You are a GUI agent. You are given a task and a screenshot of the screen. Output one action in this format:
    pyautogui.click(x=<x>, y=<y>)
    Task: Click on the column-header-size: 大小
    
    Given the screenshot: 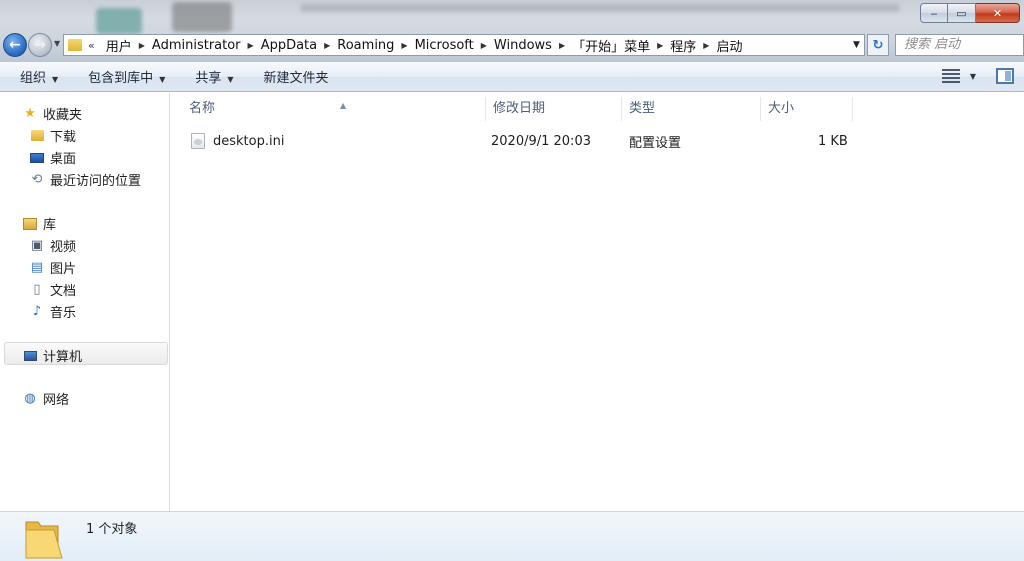 What is the action you would take?
    pyautogui.click(x=807, y=109)
    